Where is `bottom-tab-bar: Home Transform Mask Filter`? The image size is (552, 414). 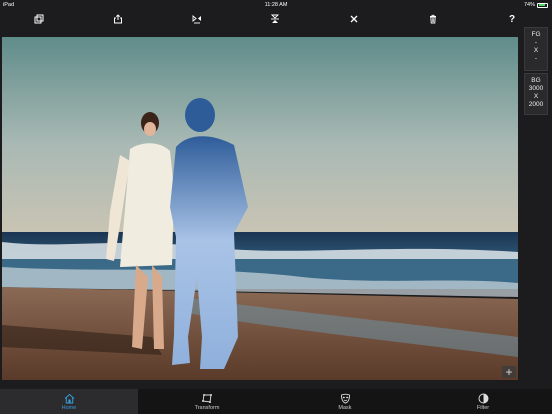
bottom-tab-bar: Home Transform Mask Filter is located at coordinates (276, 401).